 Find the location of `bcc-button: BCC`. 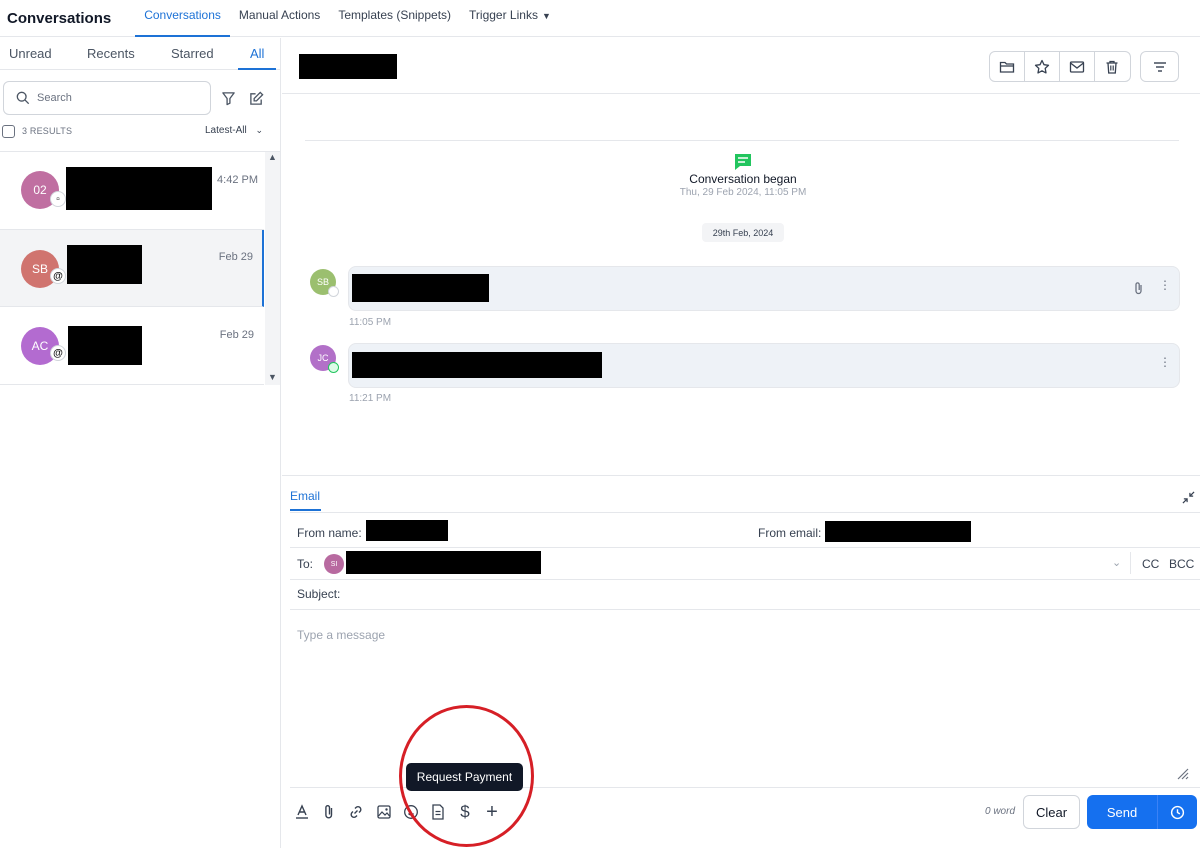

bcc-button: BCC is located at coordinates (1181, 564).